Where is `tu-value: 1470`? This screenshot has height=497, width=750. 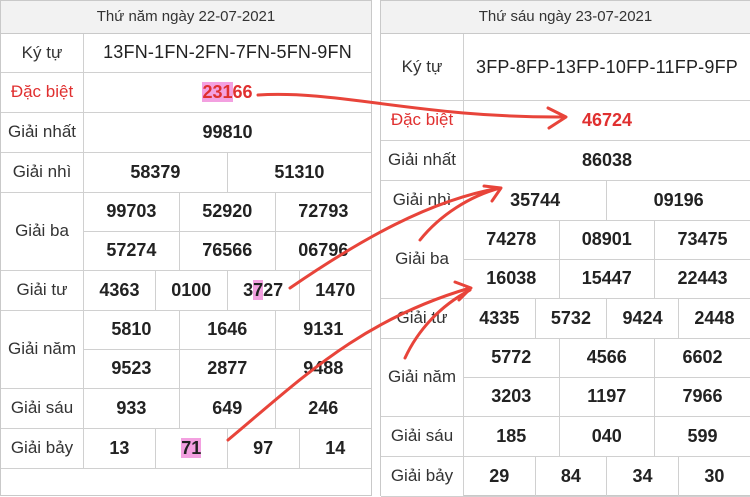
tu-value: 1470 is located at coordinates (335, 290).